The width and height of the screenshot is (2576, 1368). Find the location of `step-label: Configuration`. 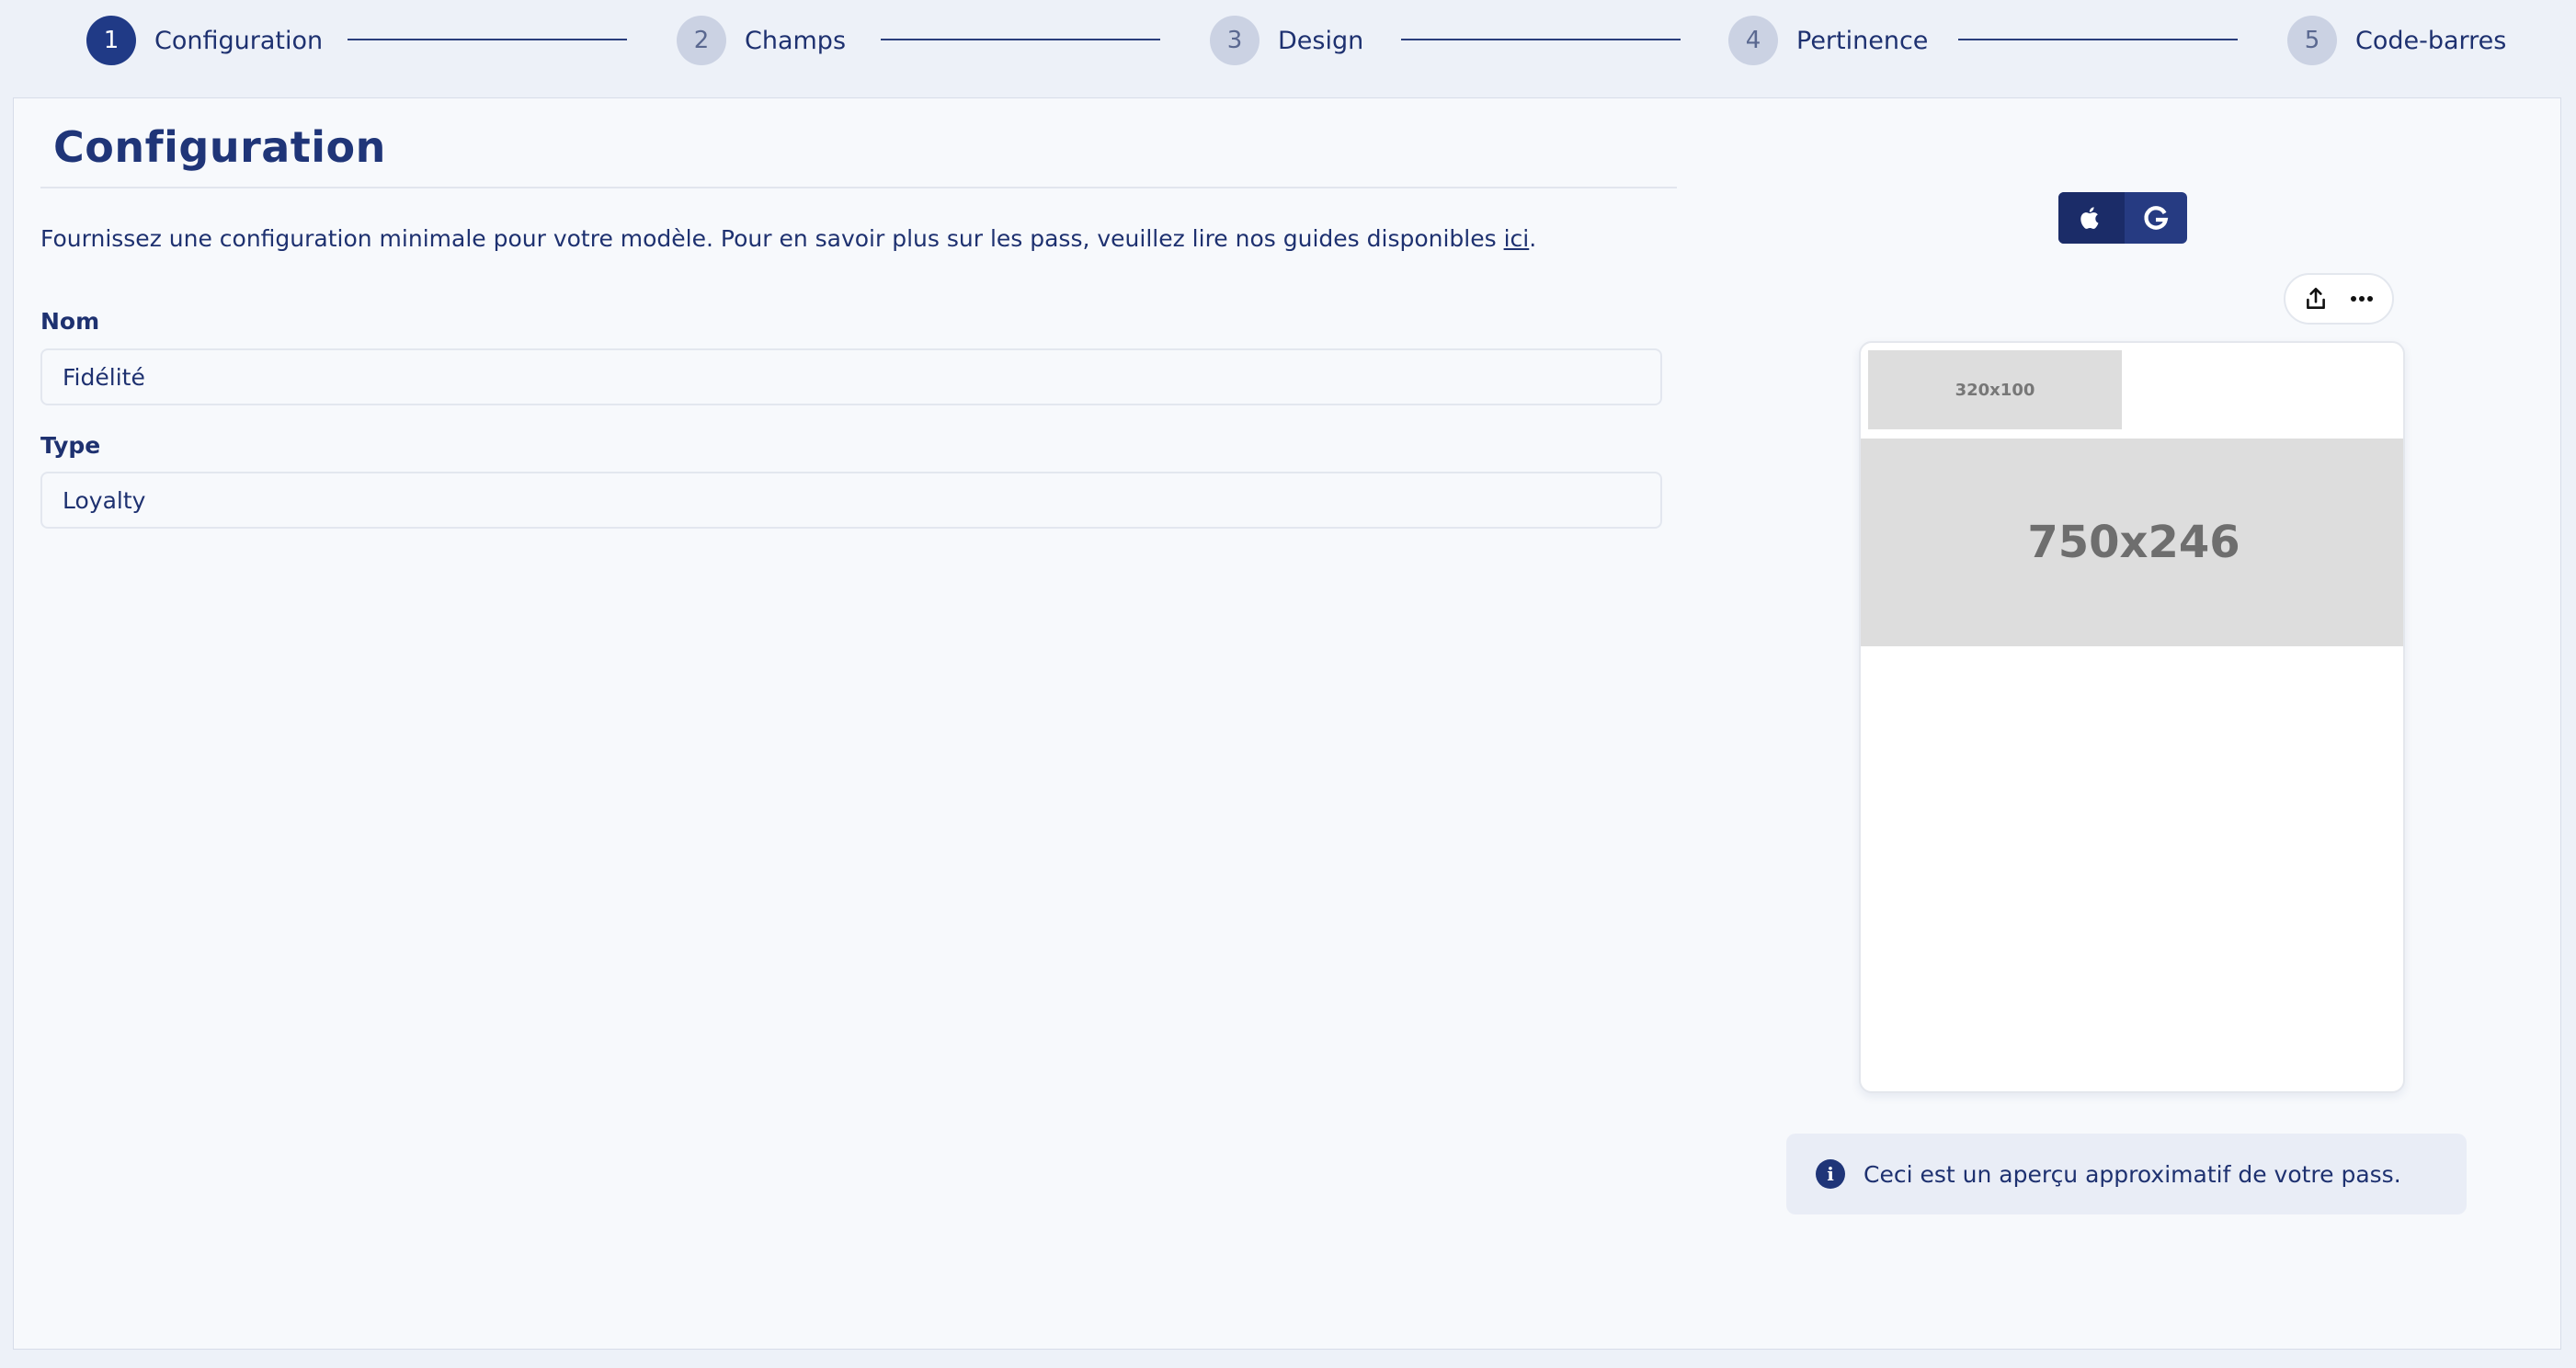

step-label: Configuration is located at coordinates (239, 40).